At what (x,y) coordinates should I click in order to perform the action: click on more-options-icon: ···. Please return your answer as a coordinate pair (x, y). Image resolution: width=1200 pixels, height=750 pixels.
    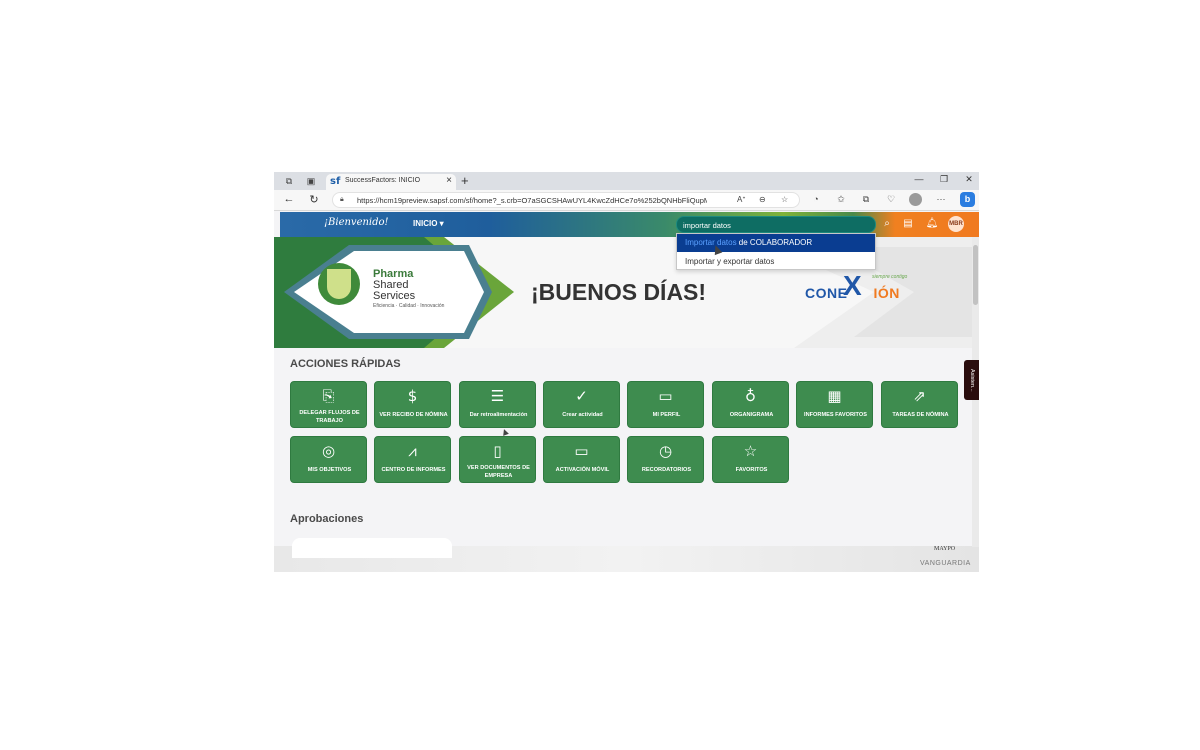
    Looking at the image, I should click on (941, 199).